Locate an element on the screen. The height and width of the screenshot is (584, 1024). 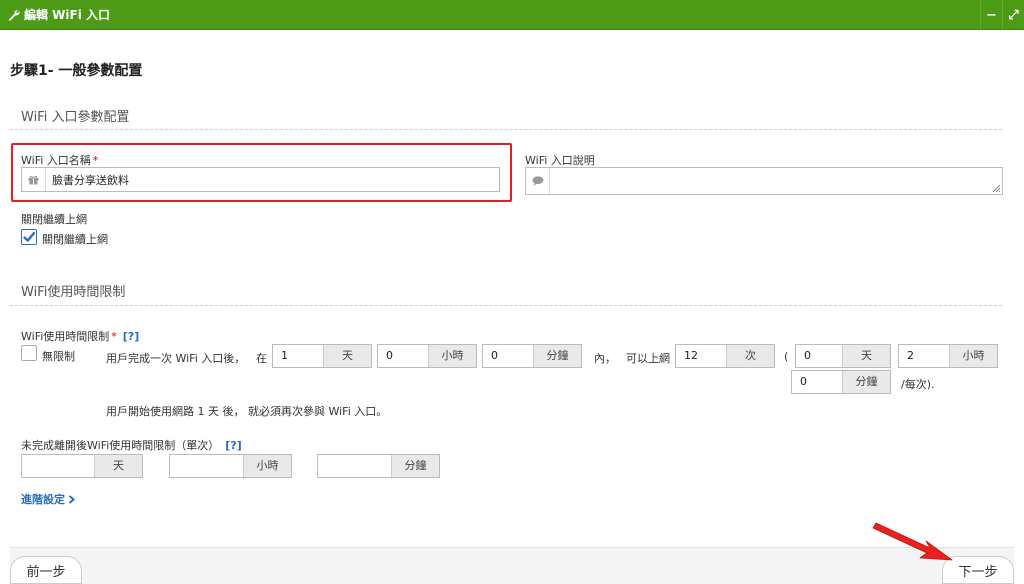
portal-desc-label: WiFi 入口說明 is located at coordinates (560, 160).